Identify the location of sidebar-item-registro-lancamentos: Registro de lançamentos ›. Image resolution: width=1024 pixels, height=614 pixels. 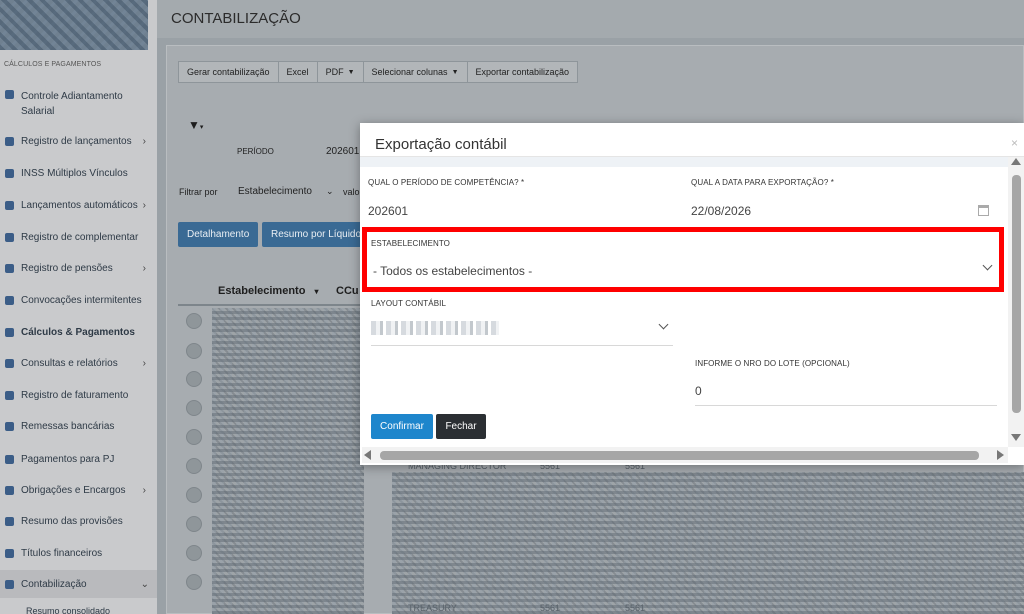
(79, 141).